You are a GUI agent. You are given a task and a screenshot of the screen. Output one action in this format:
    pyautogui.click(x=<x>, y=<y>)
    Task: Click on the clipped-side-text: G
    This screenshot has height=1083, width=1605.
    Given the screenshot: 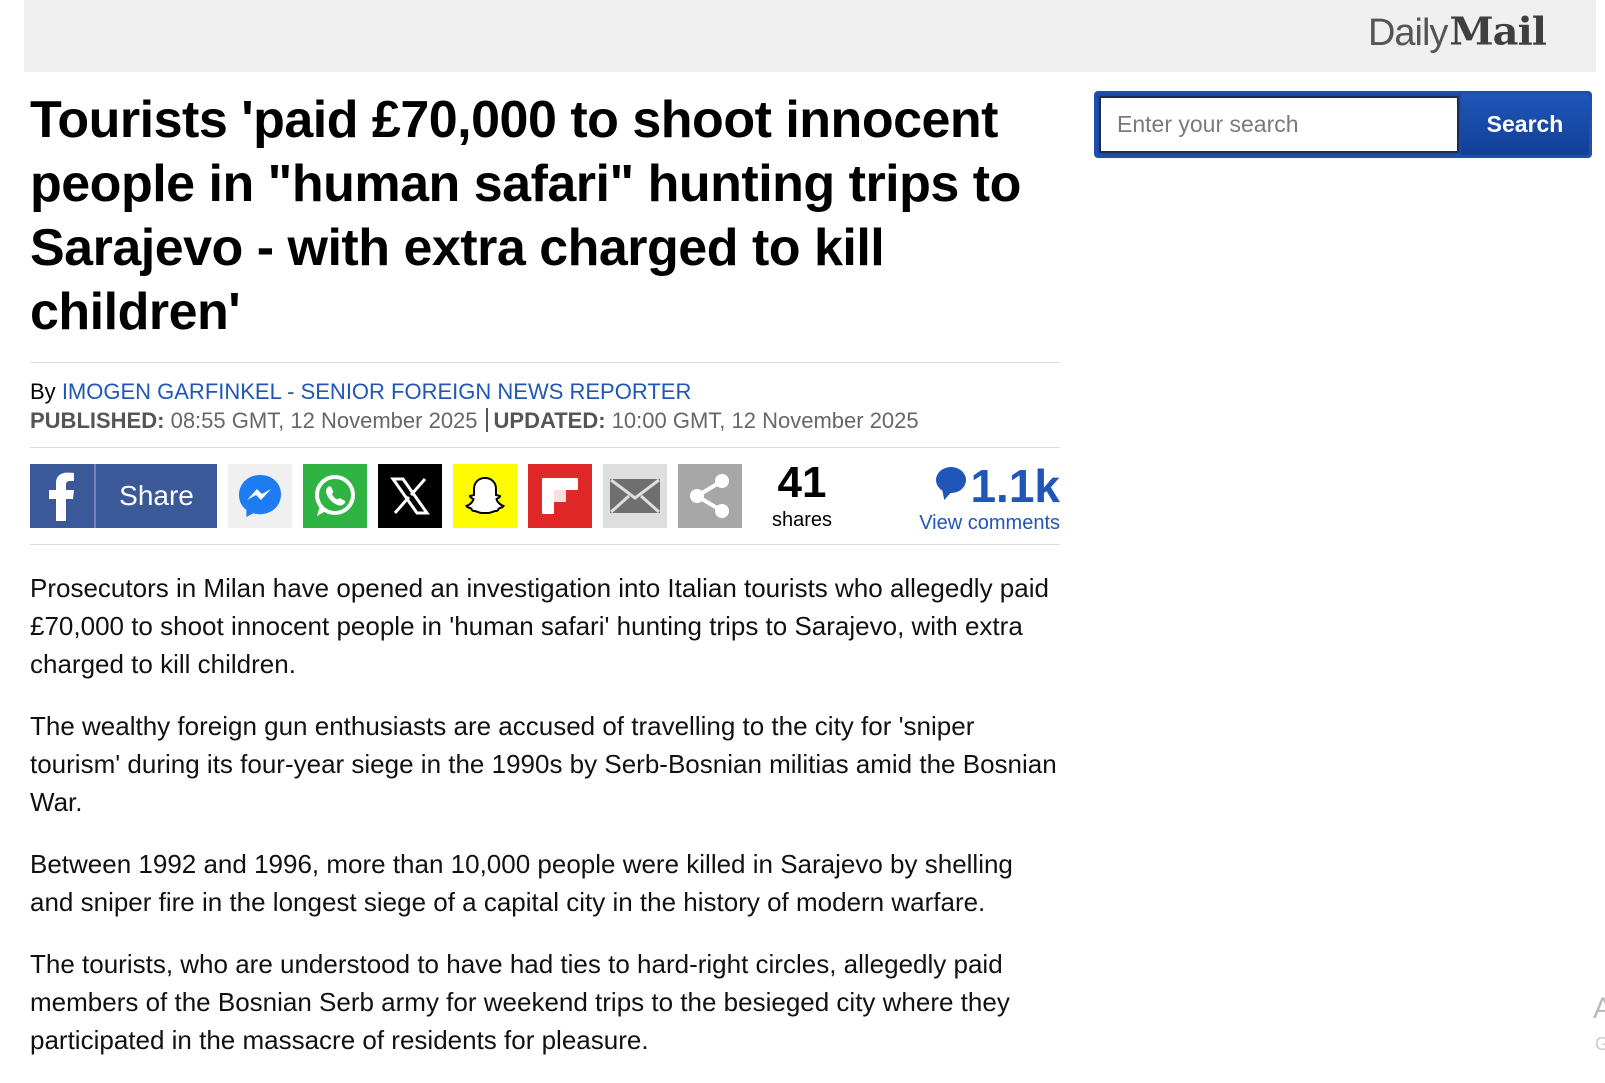 What is the action you would take?
    pyautogui.click(x=1600, y=1044)
    